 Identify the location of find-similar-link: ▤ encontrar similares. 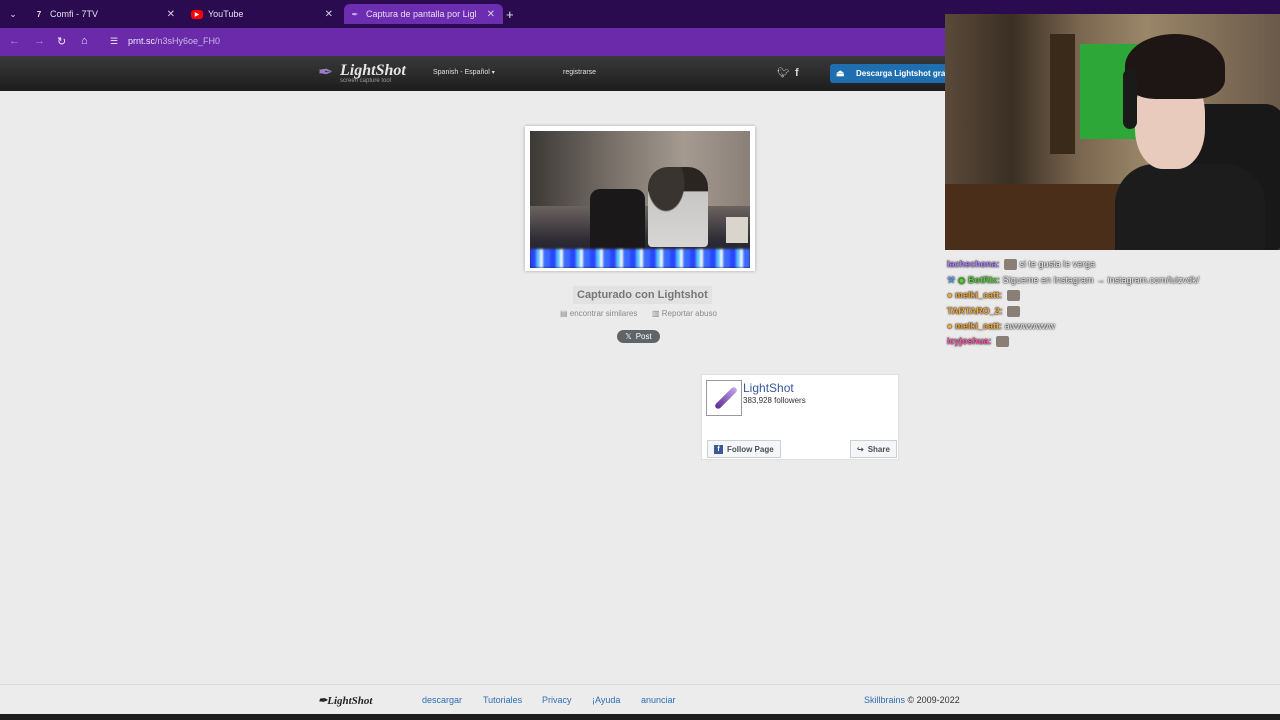
(598, 313).